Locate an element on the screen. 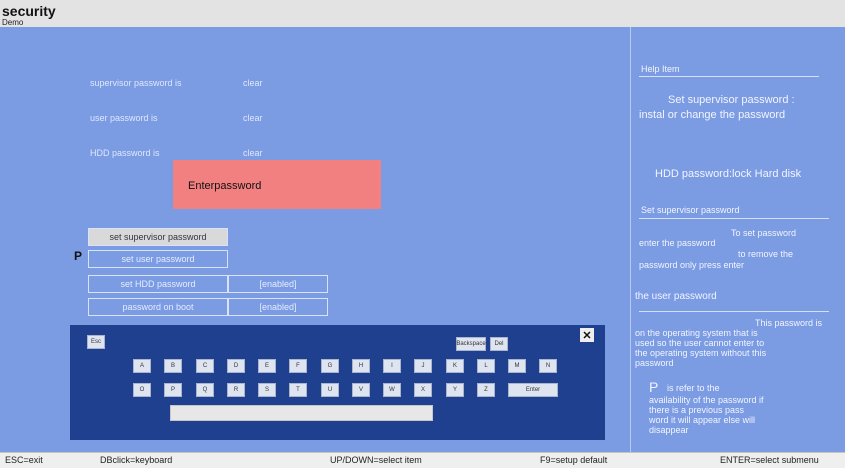  help-section2-line: This password is is located at coordinates (789, 323).